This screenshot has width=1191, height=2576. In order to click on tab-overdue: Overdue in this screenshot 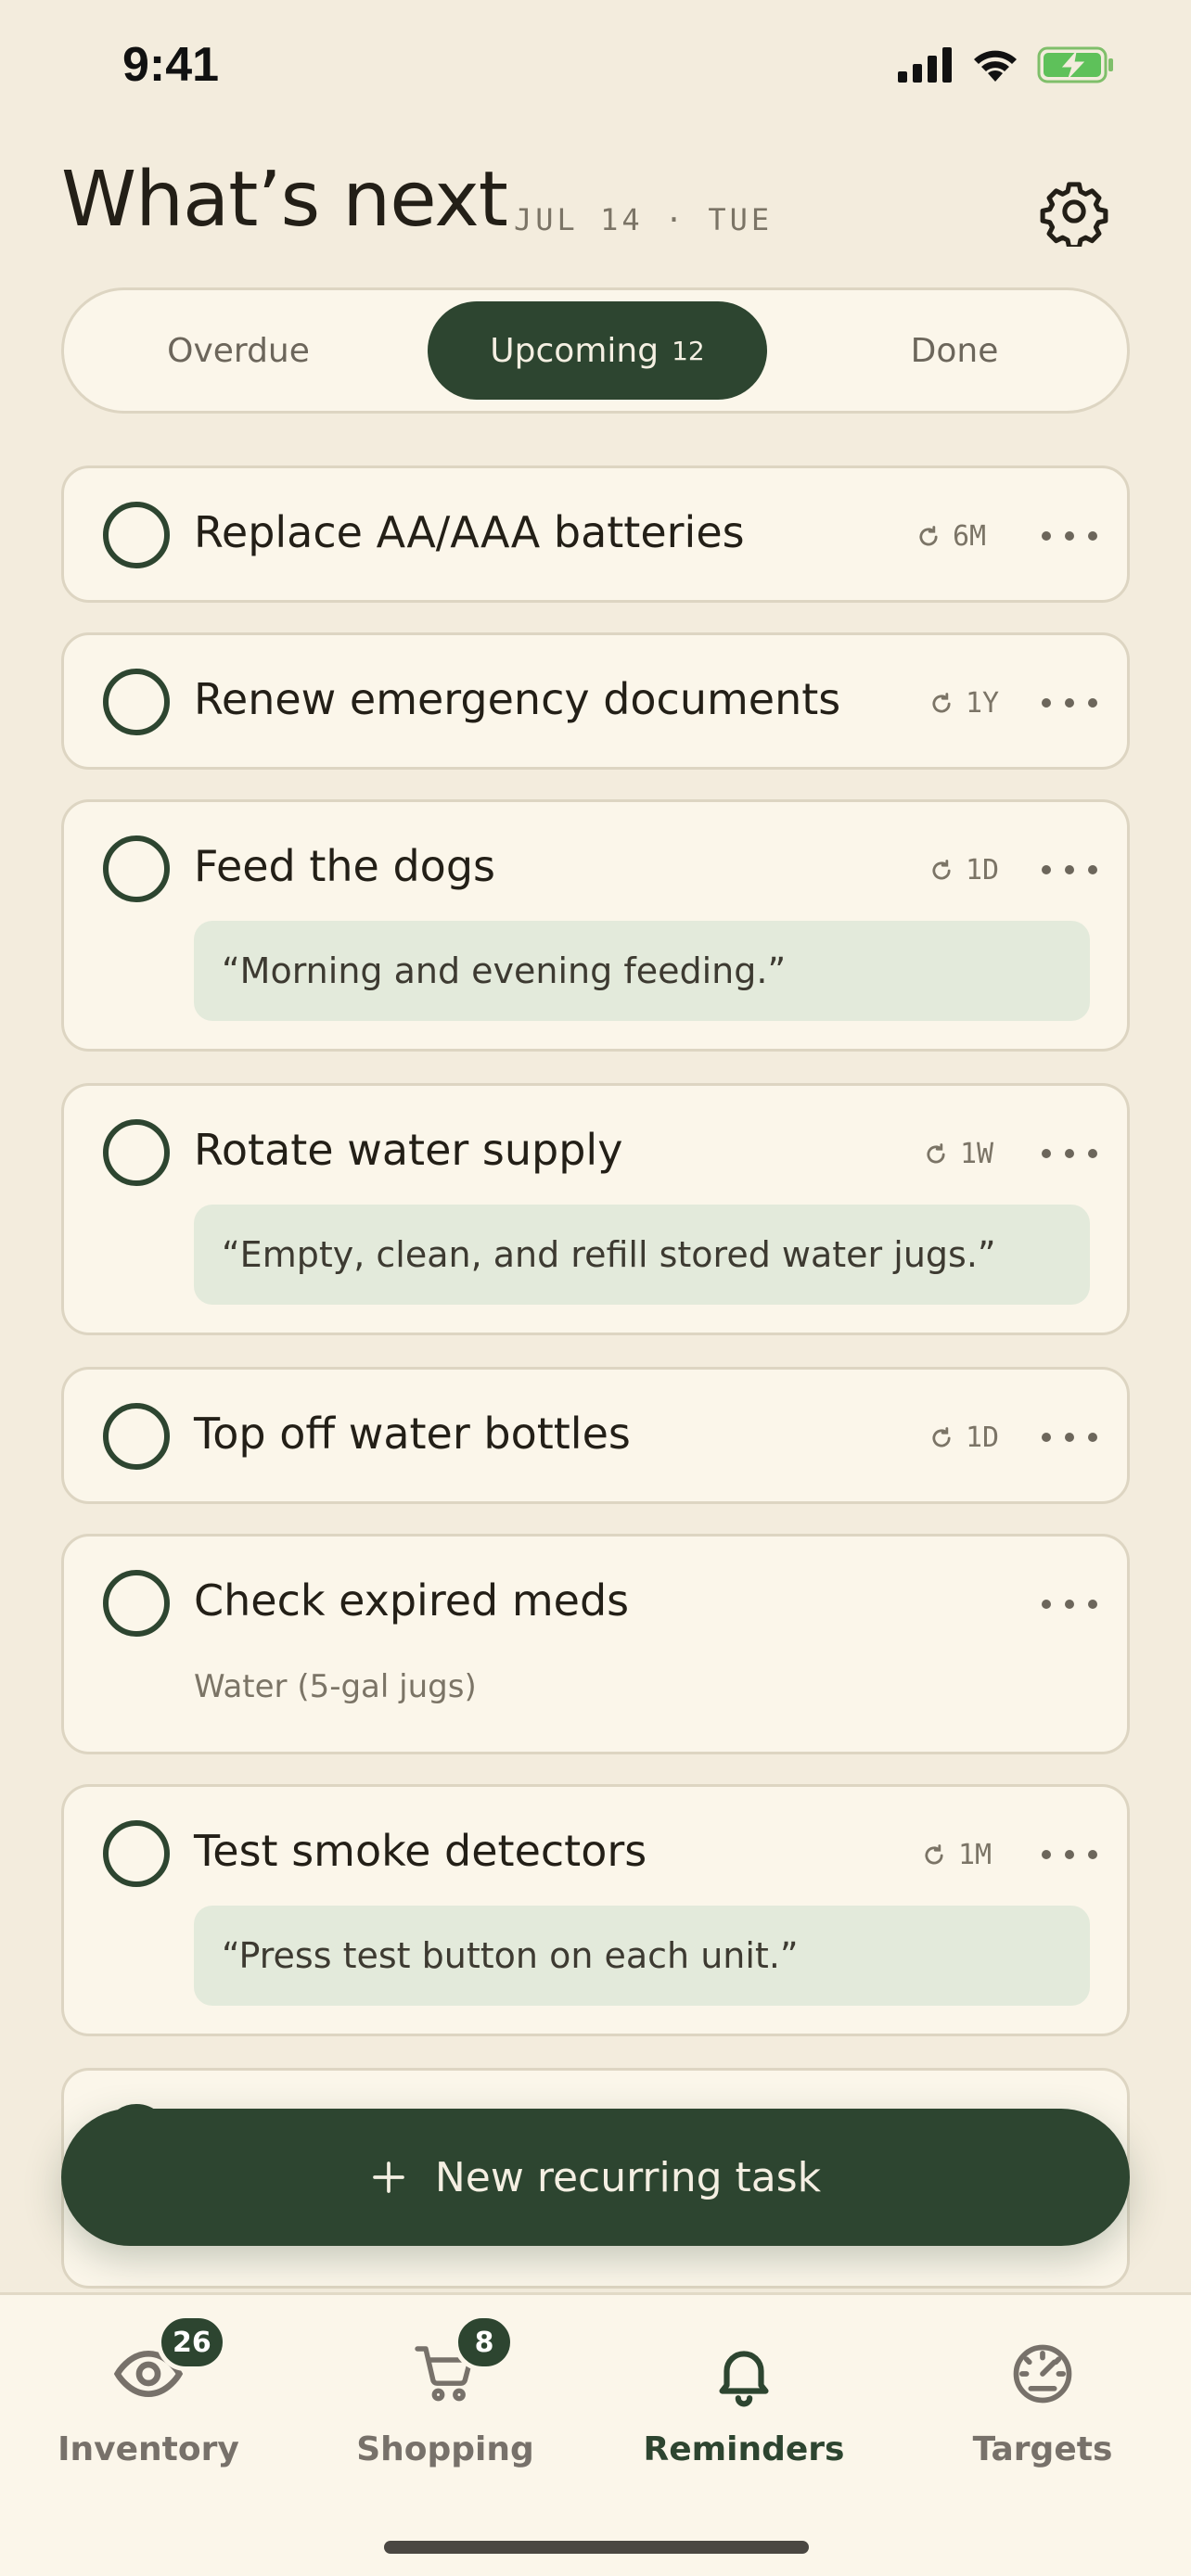, I will do `click(238, 350)`.